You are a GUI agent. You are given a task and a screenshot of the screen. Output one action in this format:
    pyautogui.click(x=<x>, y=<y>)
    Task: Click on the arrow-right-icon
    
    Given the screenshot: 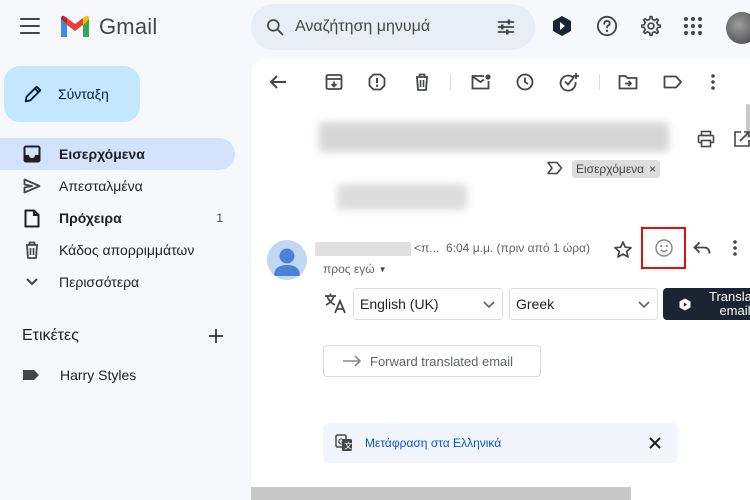 What is the action you would take?
    pyautogui.click(x=352, y=361)
    